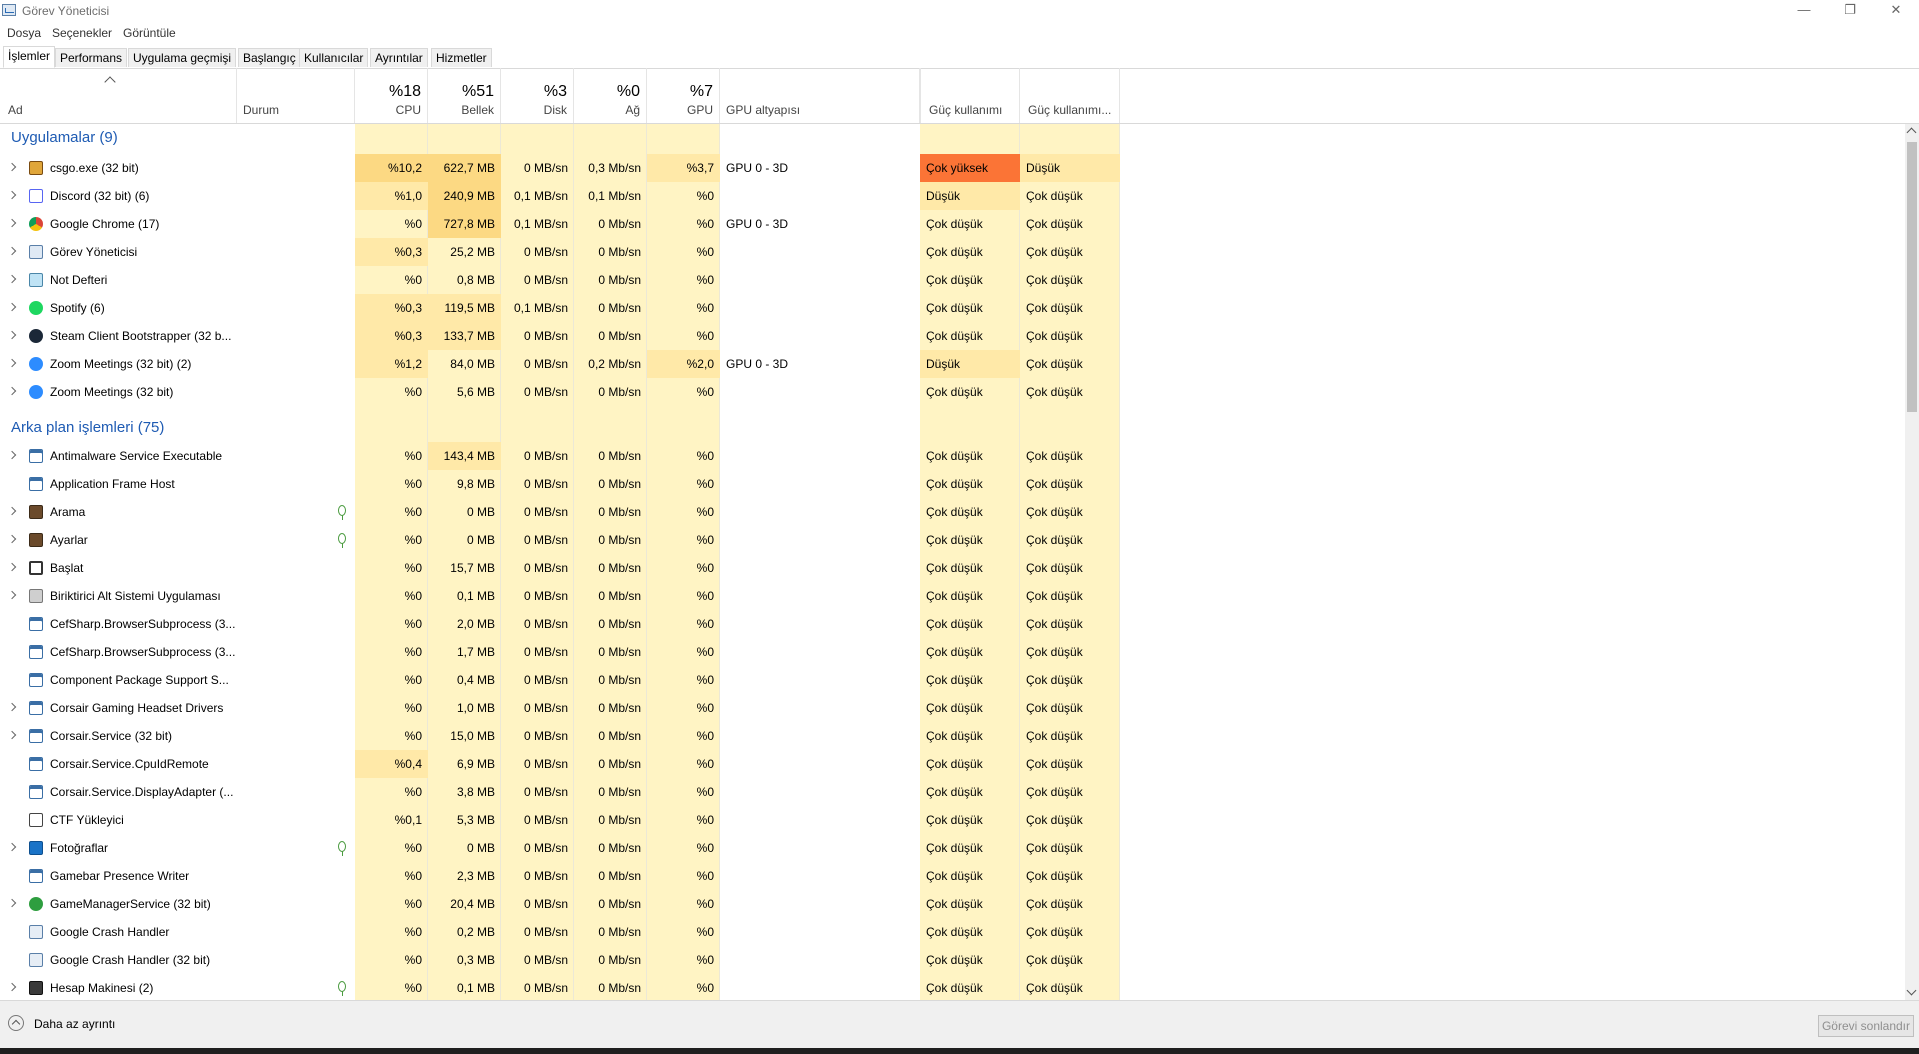 The width and height of the screenshot is (1919, 1054). What do you see at coordinates (1896, 11) in the screenshot?
I see `close-button: ✕` at bounding box center [1896, 11].